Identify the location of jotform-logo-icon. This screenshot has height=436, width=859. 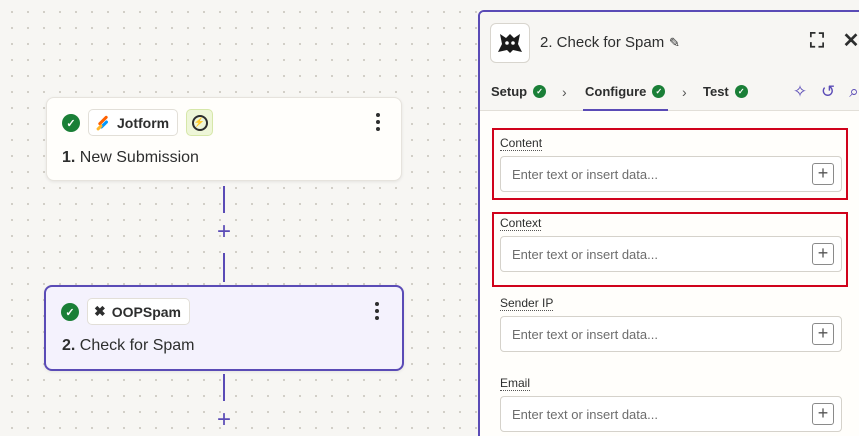
(103, 122).